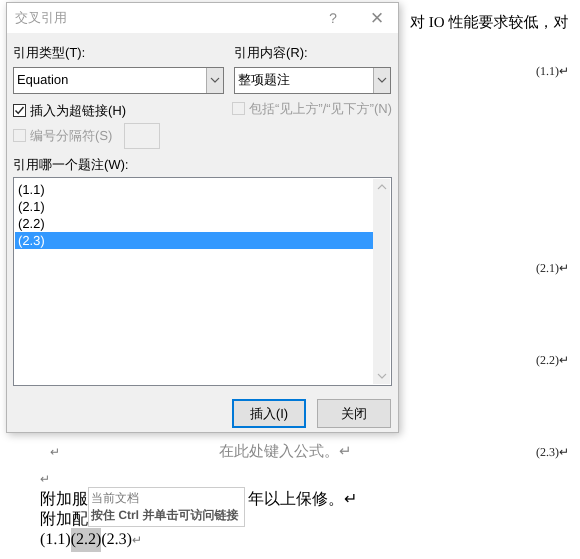  What do you see at coordinates (78, 111) in the screenshot?
I see `checkbox-label: 插入为超链接(H)` at bounding box center [78, 111].